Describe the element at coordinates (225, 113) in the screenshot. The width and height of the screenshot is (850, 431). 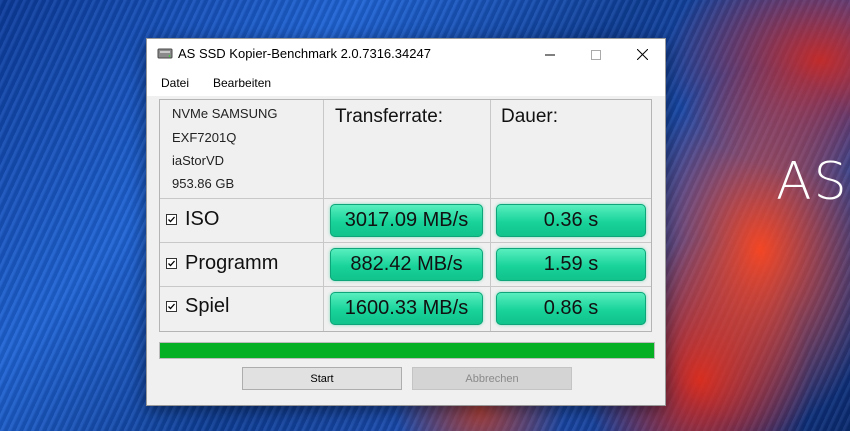
I see `drive-model: NVMe SAMSUNG` at that location.